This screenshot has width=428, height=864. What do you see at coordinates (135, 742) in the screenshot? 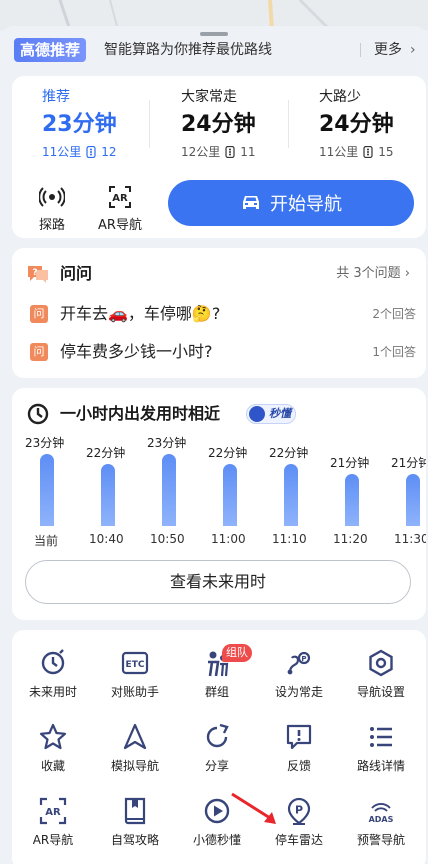
I see `tool-nav-arrow: 模拟导航` at bounding box center [135, 742].